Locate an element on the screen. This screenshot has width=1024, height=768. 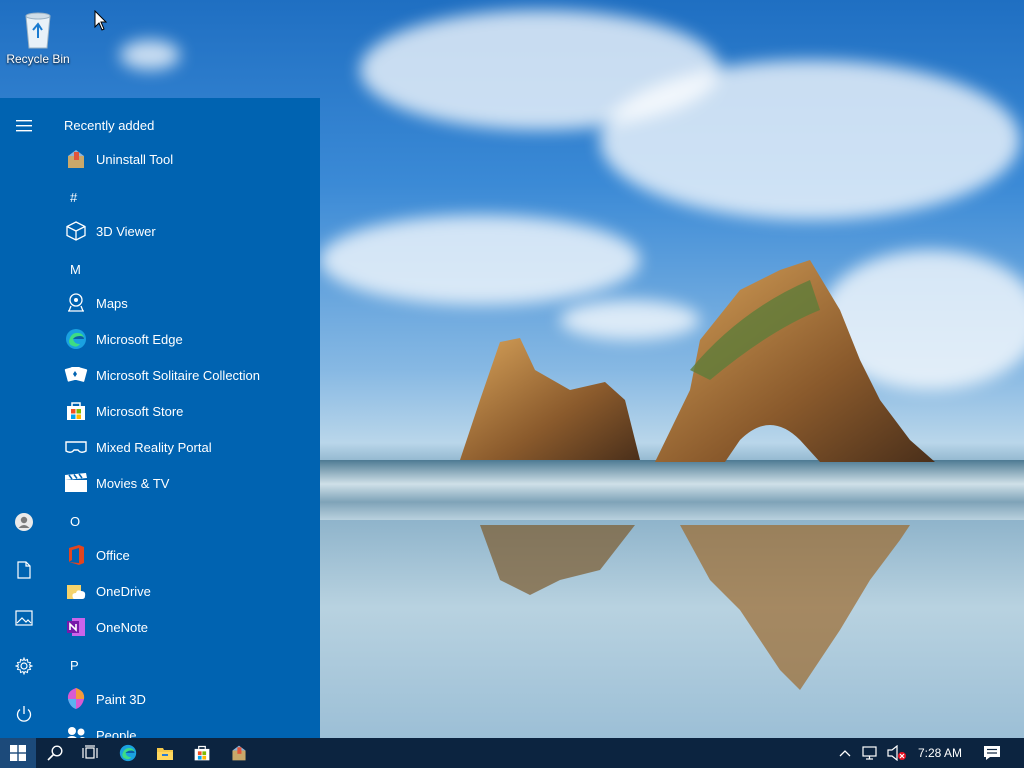
desktop-icon-recycle-bin: Recycle Bin is located at coordinates (38, 35).